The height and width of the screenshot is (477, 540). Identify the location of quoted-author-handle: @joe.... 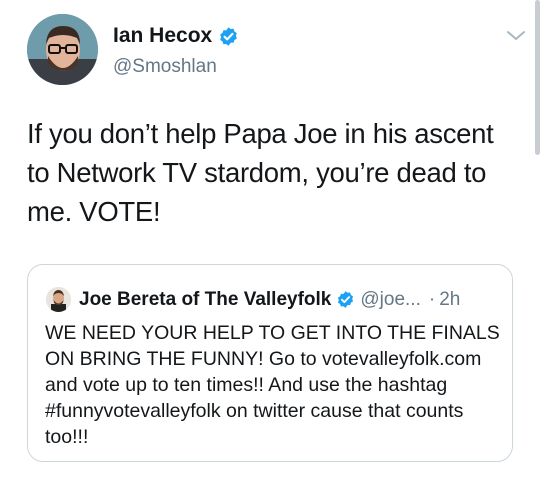
(390, 300).